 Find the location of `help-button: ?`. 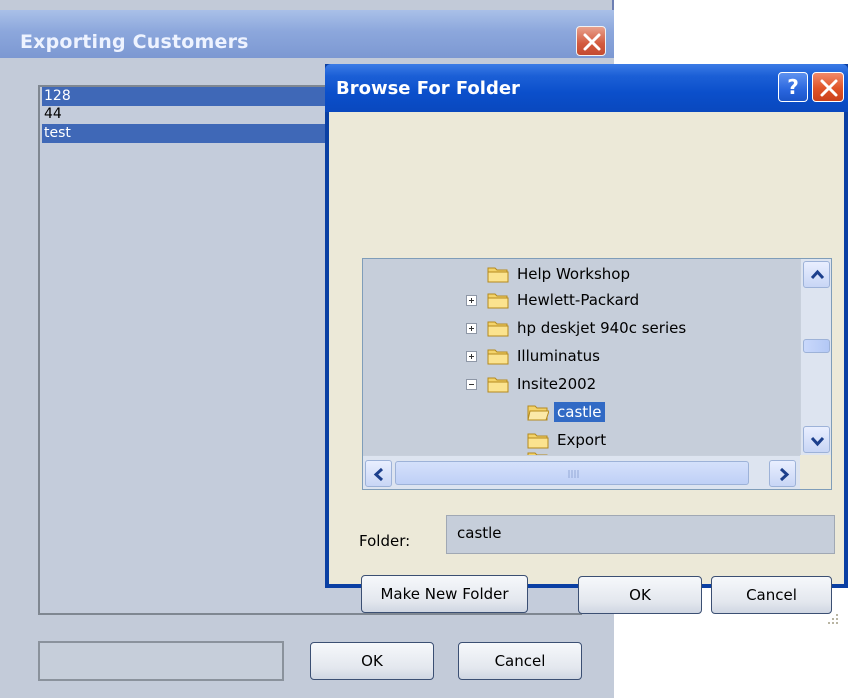

help-button: ? is located at coordinates (793, 87).